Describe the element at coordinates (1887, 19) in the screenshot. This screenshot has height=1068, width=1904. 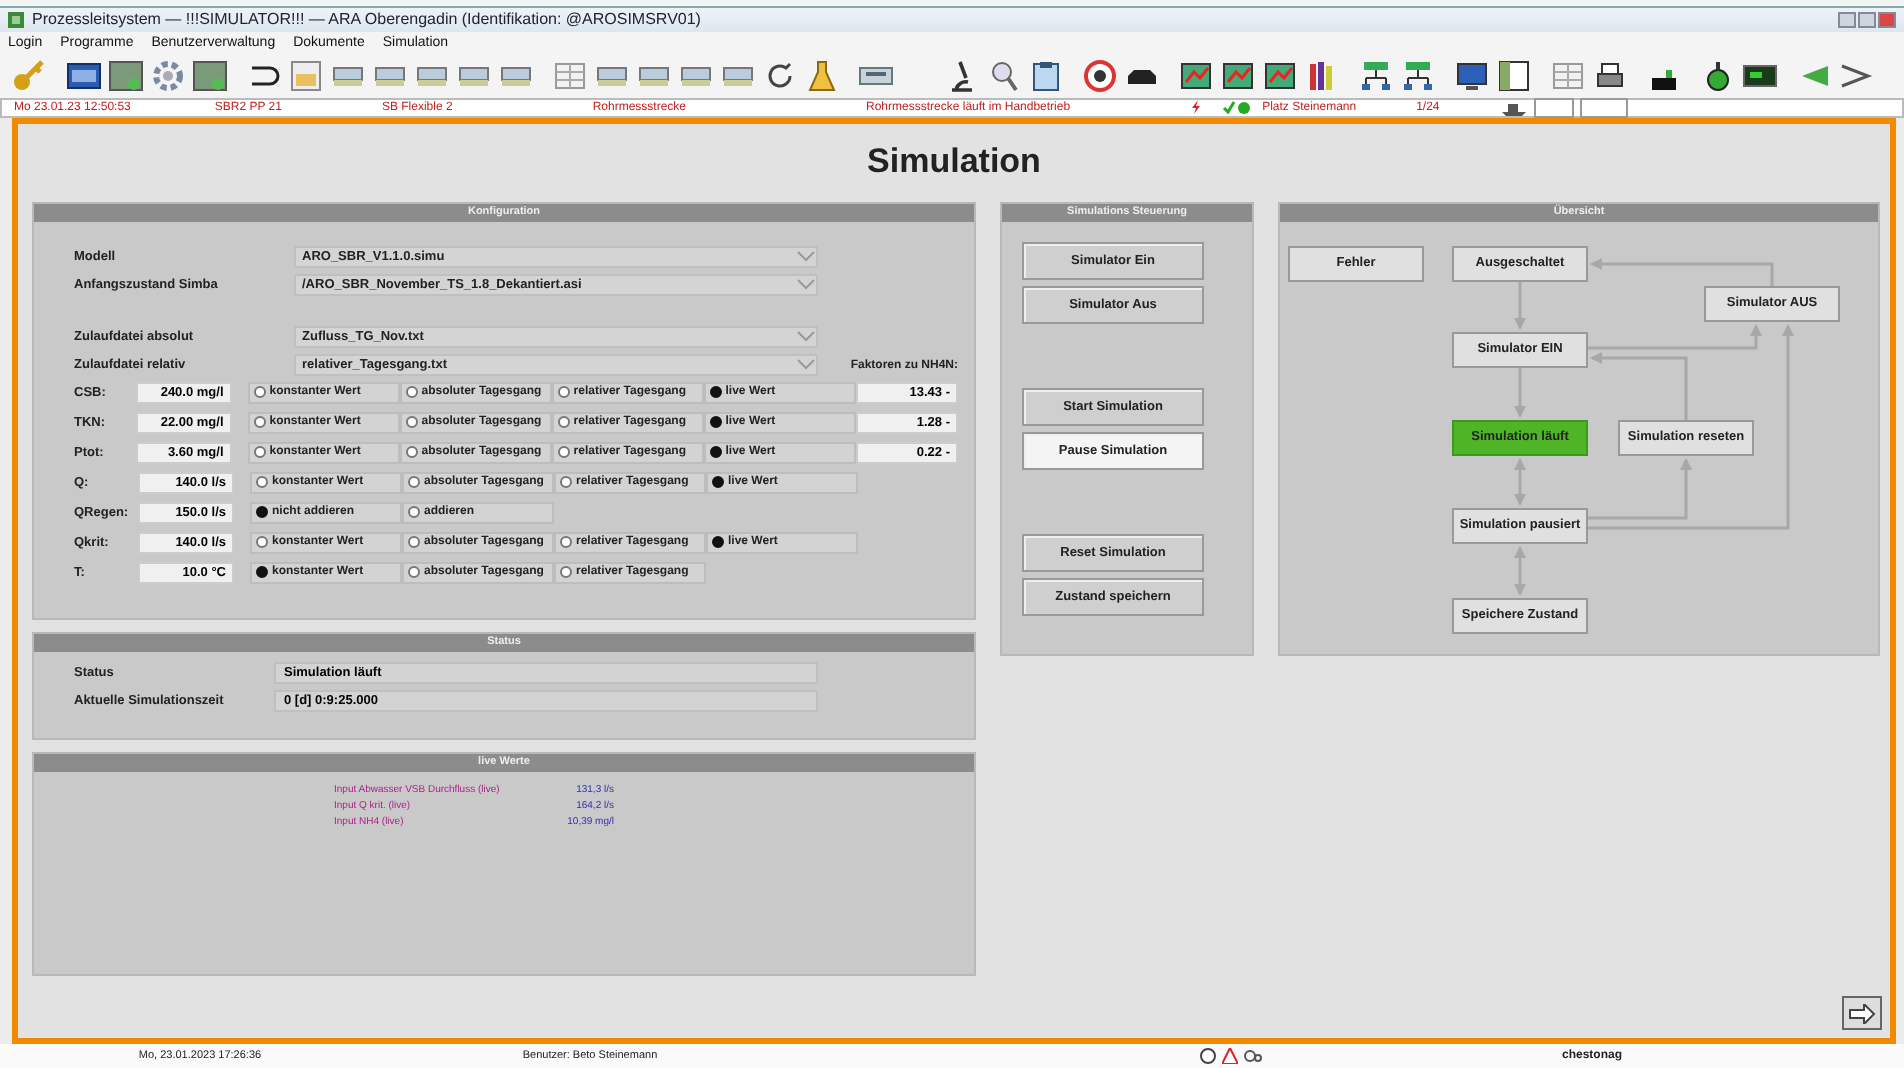
I see `close-button` at that location.